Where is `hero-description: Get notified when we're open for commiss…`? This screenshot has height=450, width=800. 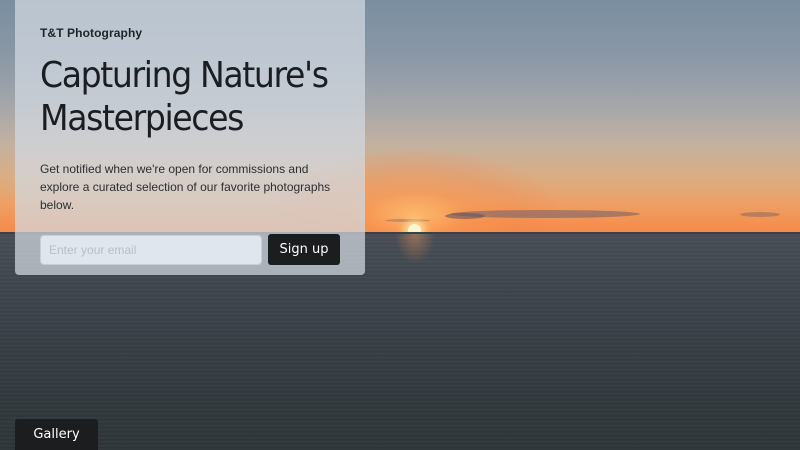
hero-description: Get notified when we're open for commiss… is located at coordinates (185, 187).